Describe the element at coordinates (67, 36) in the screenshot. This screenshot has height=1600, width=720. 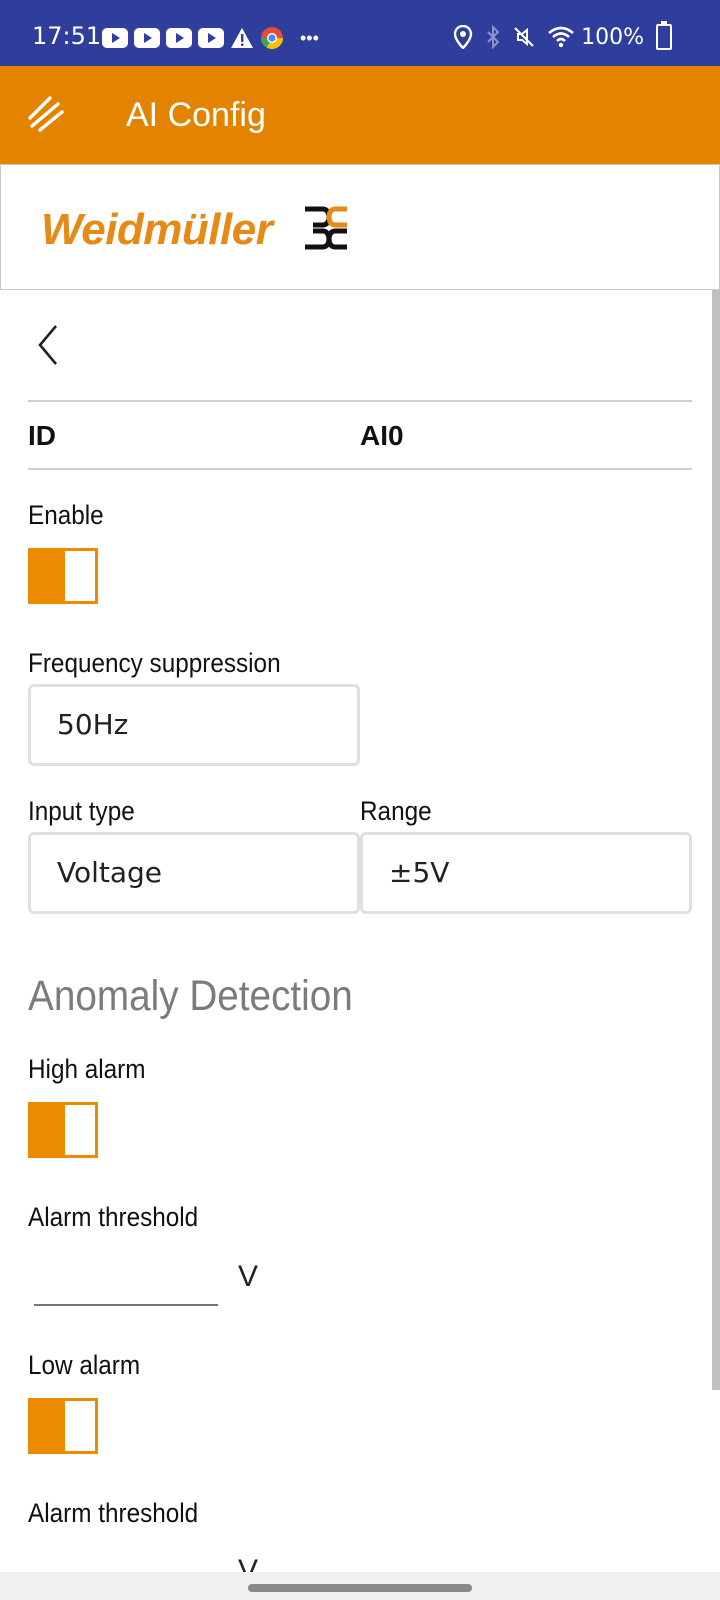
I see `status-time: 17:51` at that location.